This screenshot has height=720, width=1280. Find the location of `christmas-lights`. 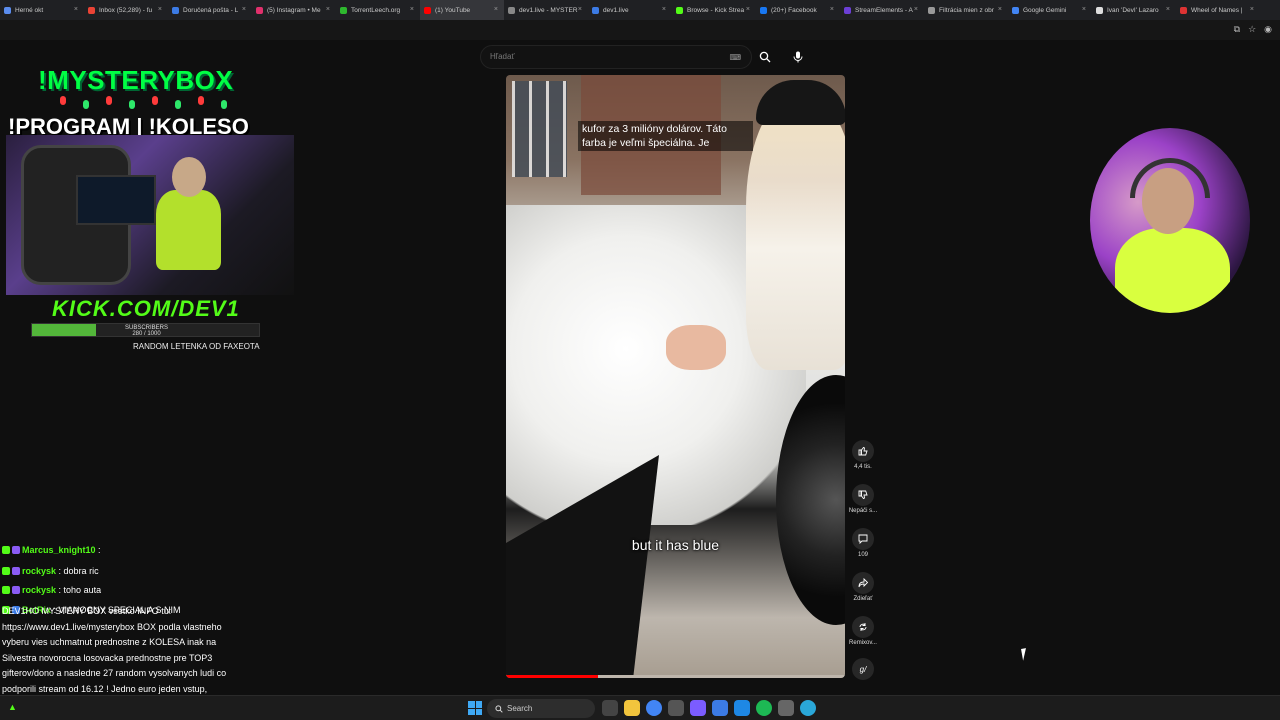

christmas-lights is located at coordinates (150, 103).